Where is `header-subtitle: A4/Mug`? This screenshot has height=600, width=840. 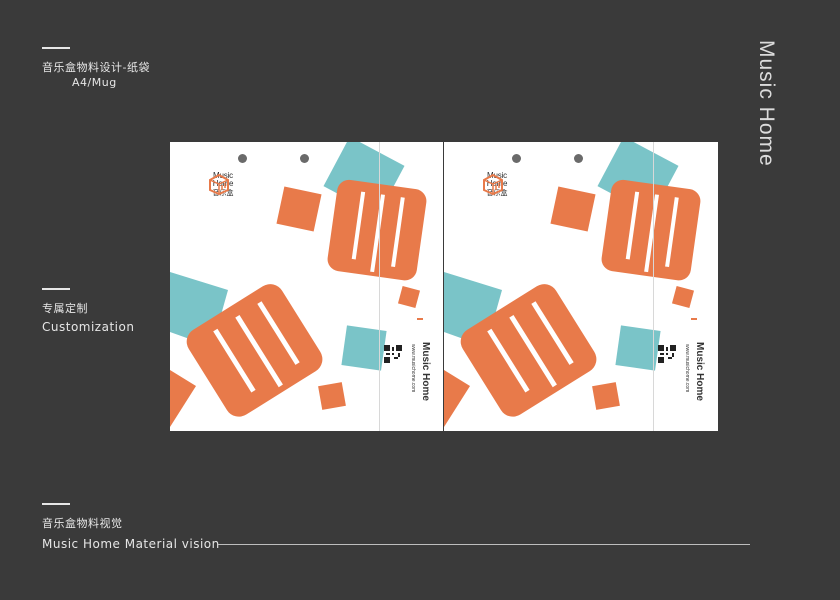
header-subtitle: A4/Mug is located at coordinates (94, 82).